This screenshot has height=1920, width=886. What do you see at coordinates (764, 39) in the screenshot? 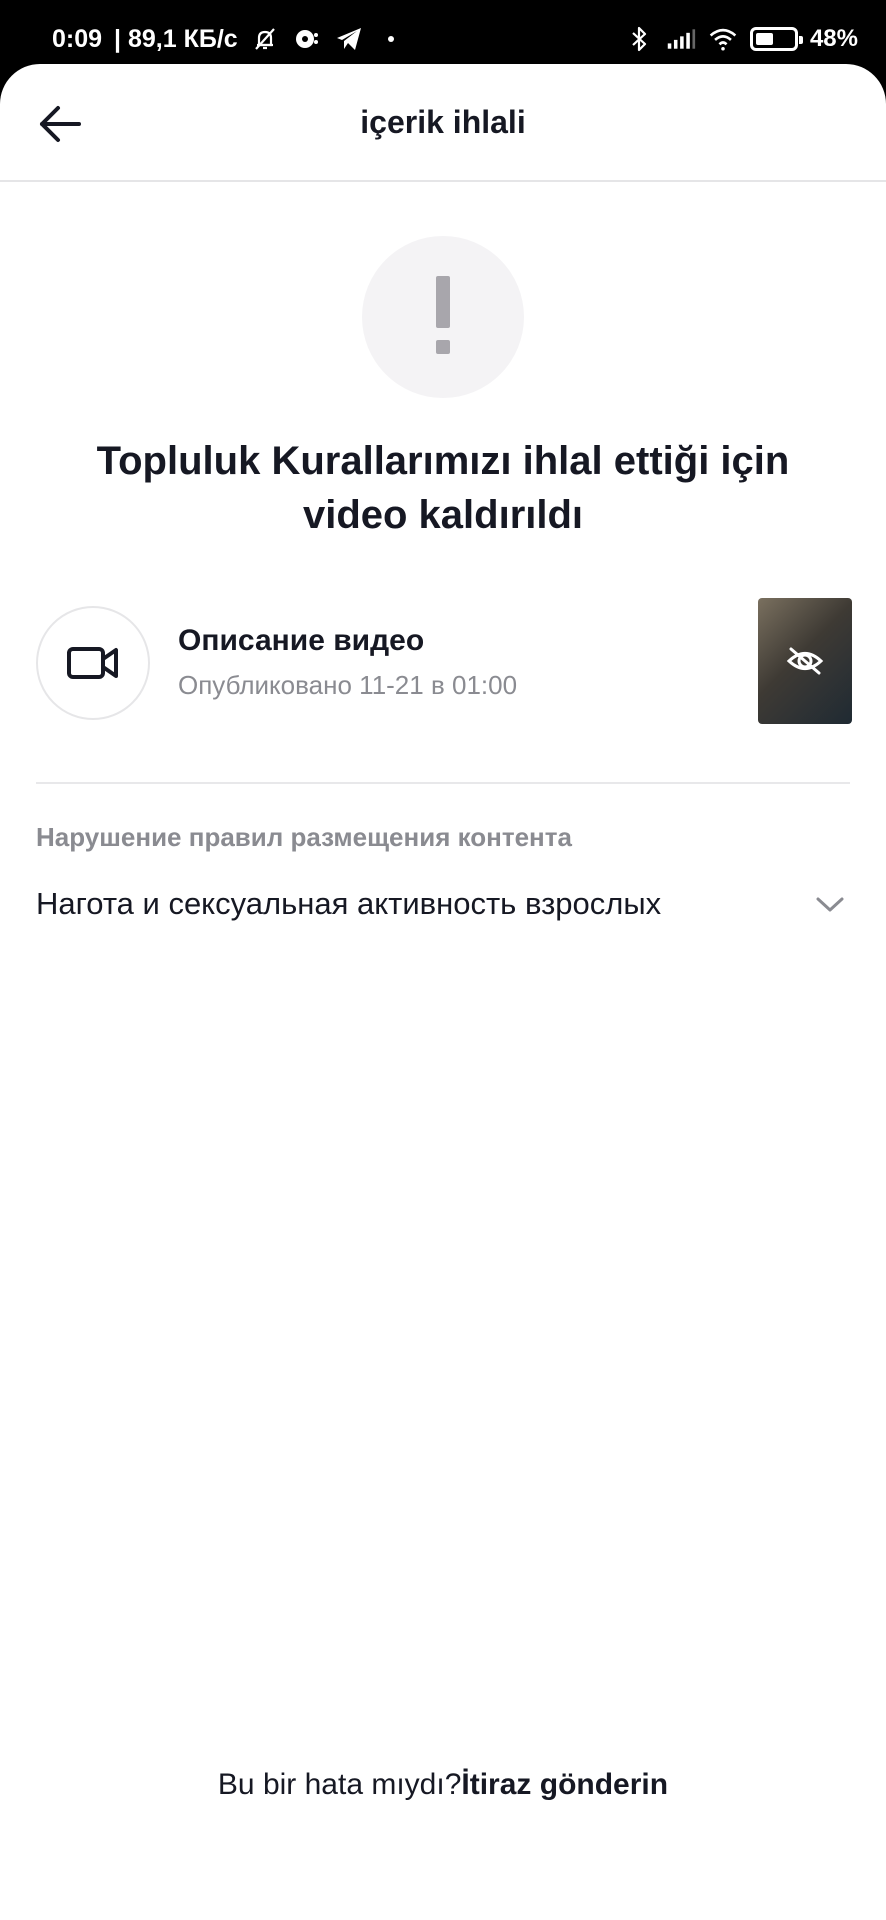
I see `battery-fill` at bounding box center [764, 39].